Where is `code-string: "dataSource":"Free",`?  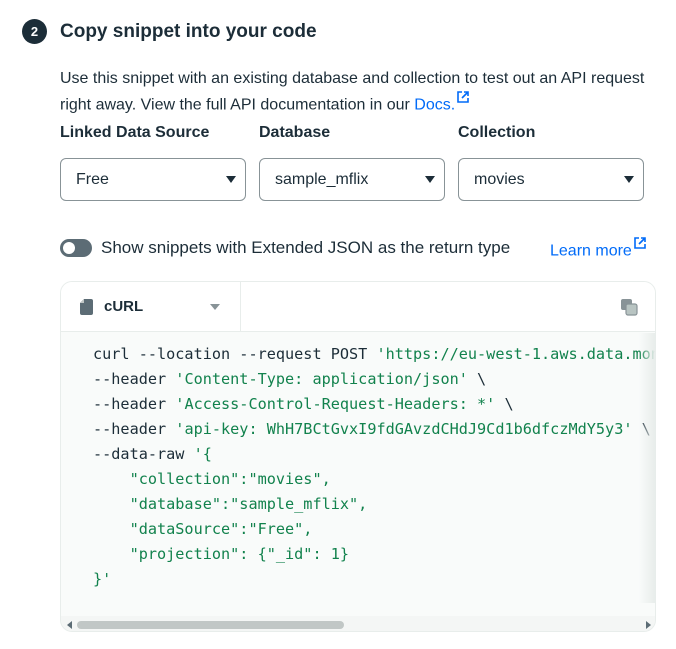 code-string: "dataSource":"Free", is located at coordinates (203, 529).